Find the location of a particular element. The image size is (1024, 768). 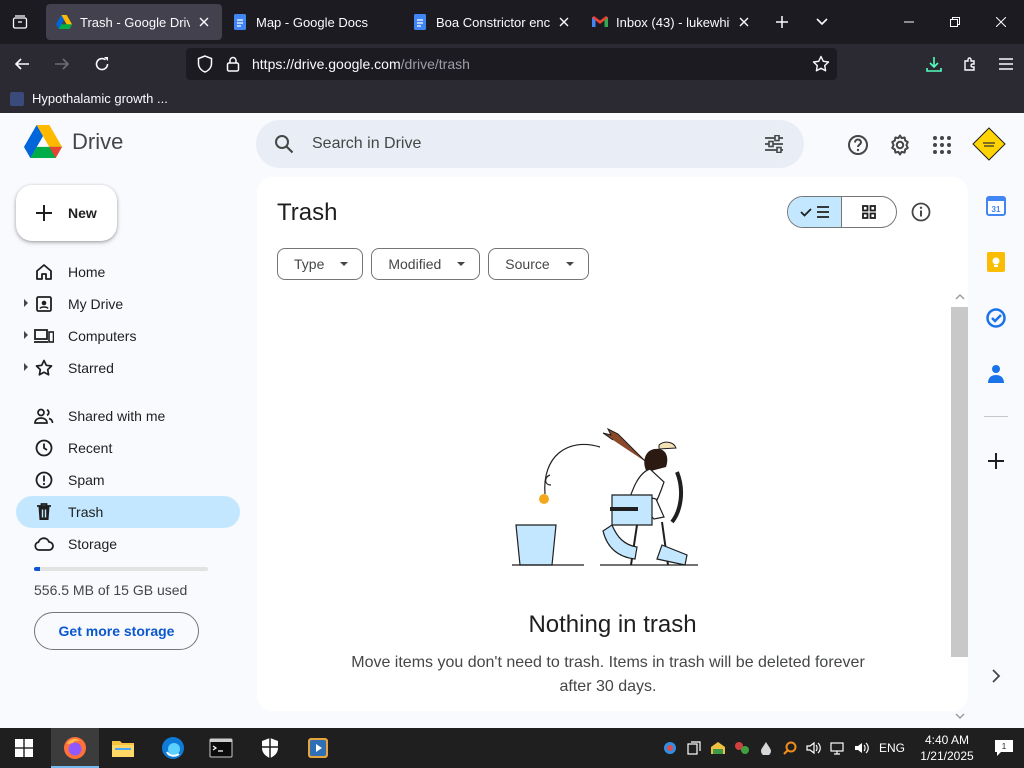

taskbar-security is located at coordinates (270, 748).